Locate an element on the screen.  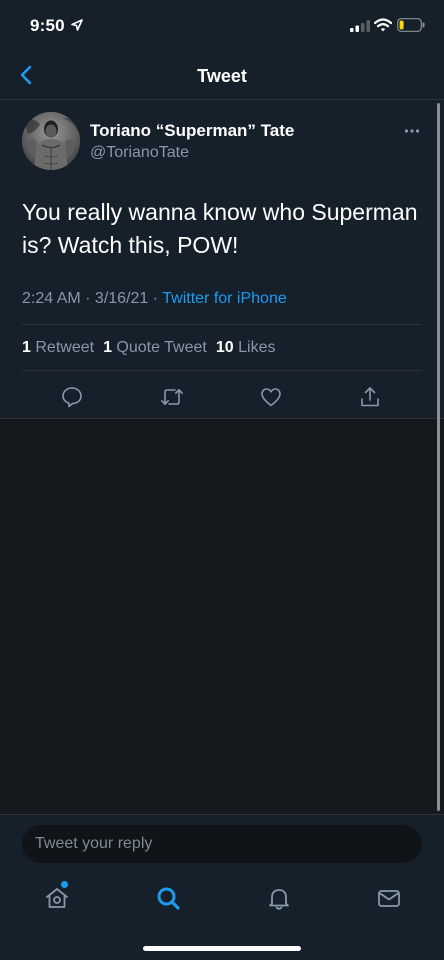
likes-stat: 10 Likes is located at coordinates (246, 347).